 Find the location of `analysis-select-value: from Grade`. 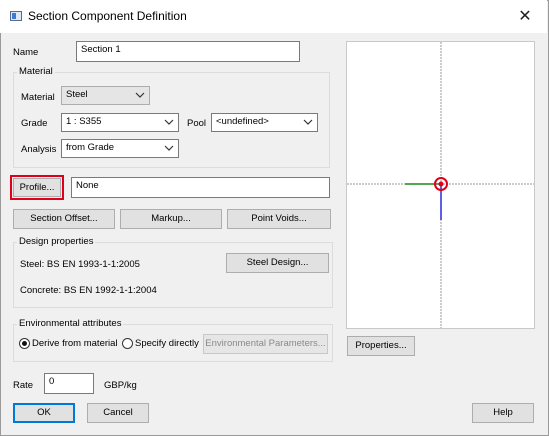

analysis-select-value: from Grade is located at coordinates (90, 147).